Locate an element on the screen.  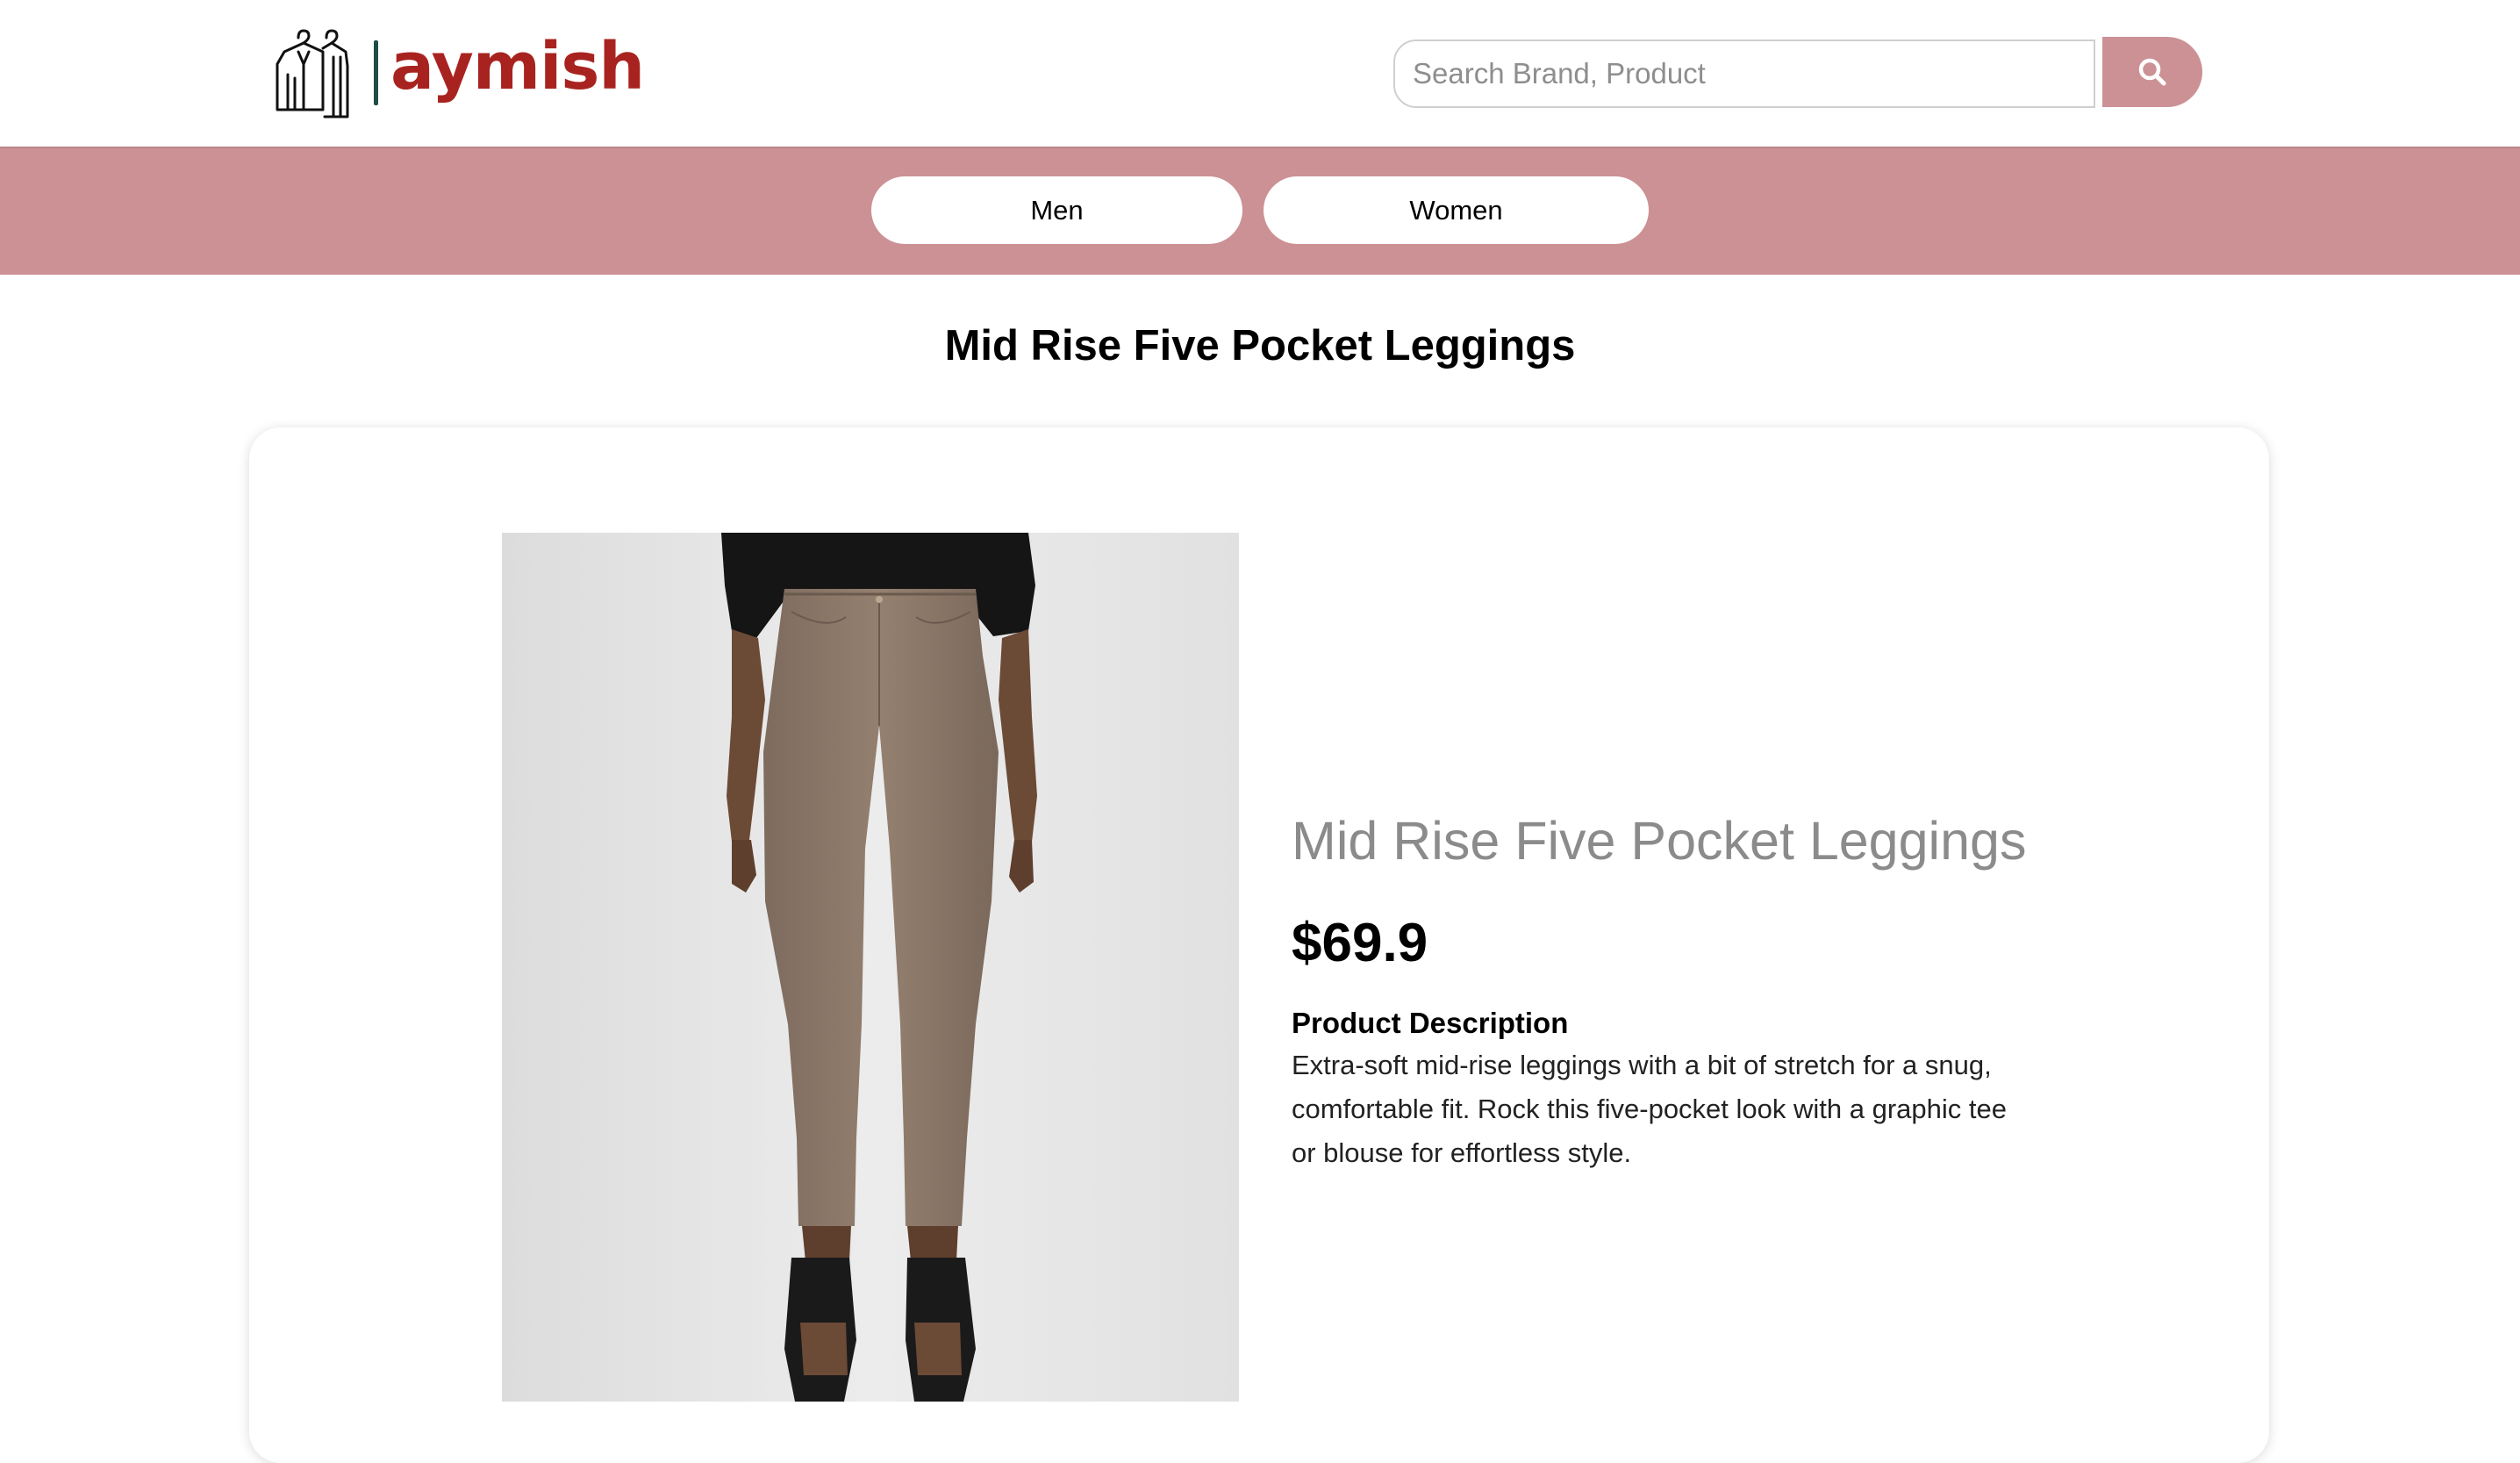
nav-women-button: Women is located at coordinates (1456, 210).